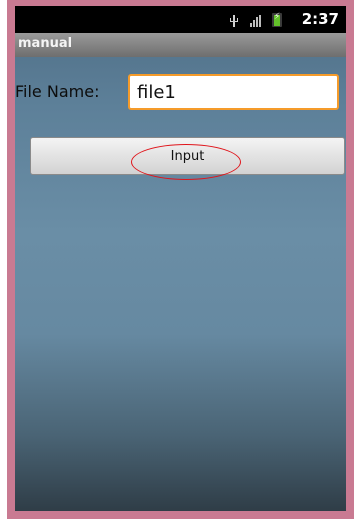 This screenshot has height=519, width=354. I want to click on usb-icon, so click(234, 21).